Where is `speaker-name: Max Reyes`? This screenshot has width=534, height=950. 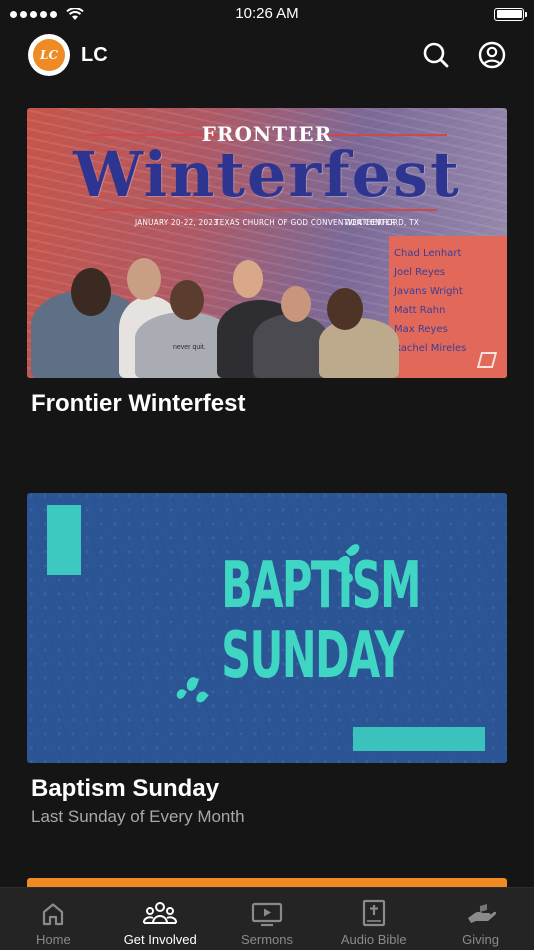 speaker-name: Max Reyes is located at coordinates (421, 329).